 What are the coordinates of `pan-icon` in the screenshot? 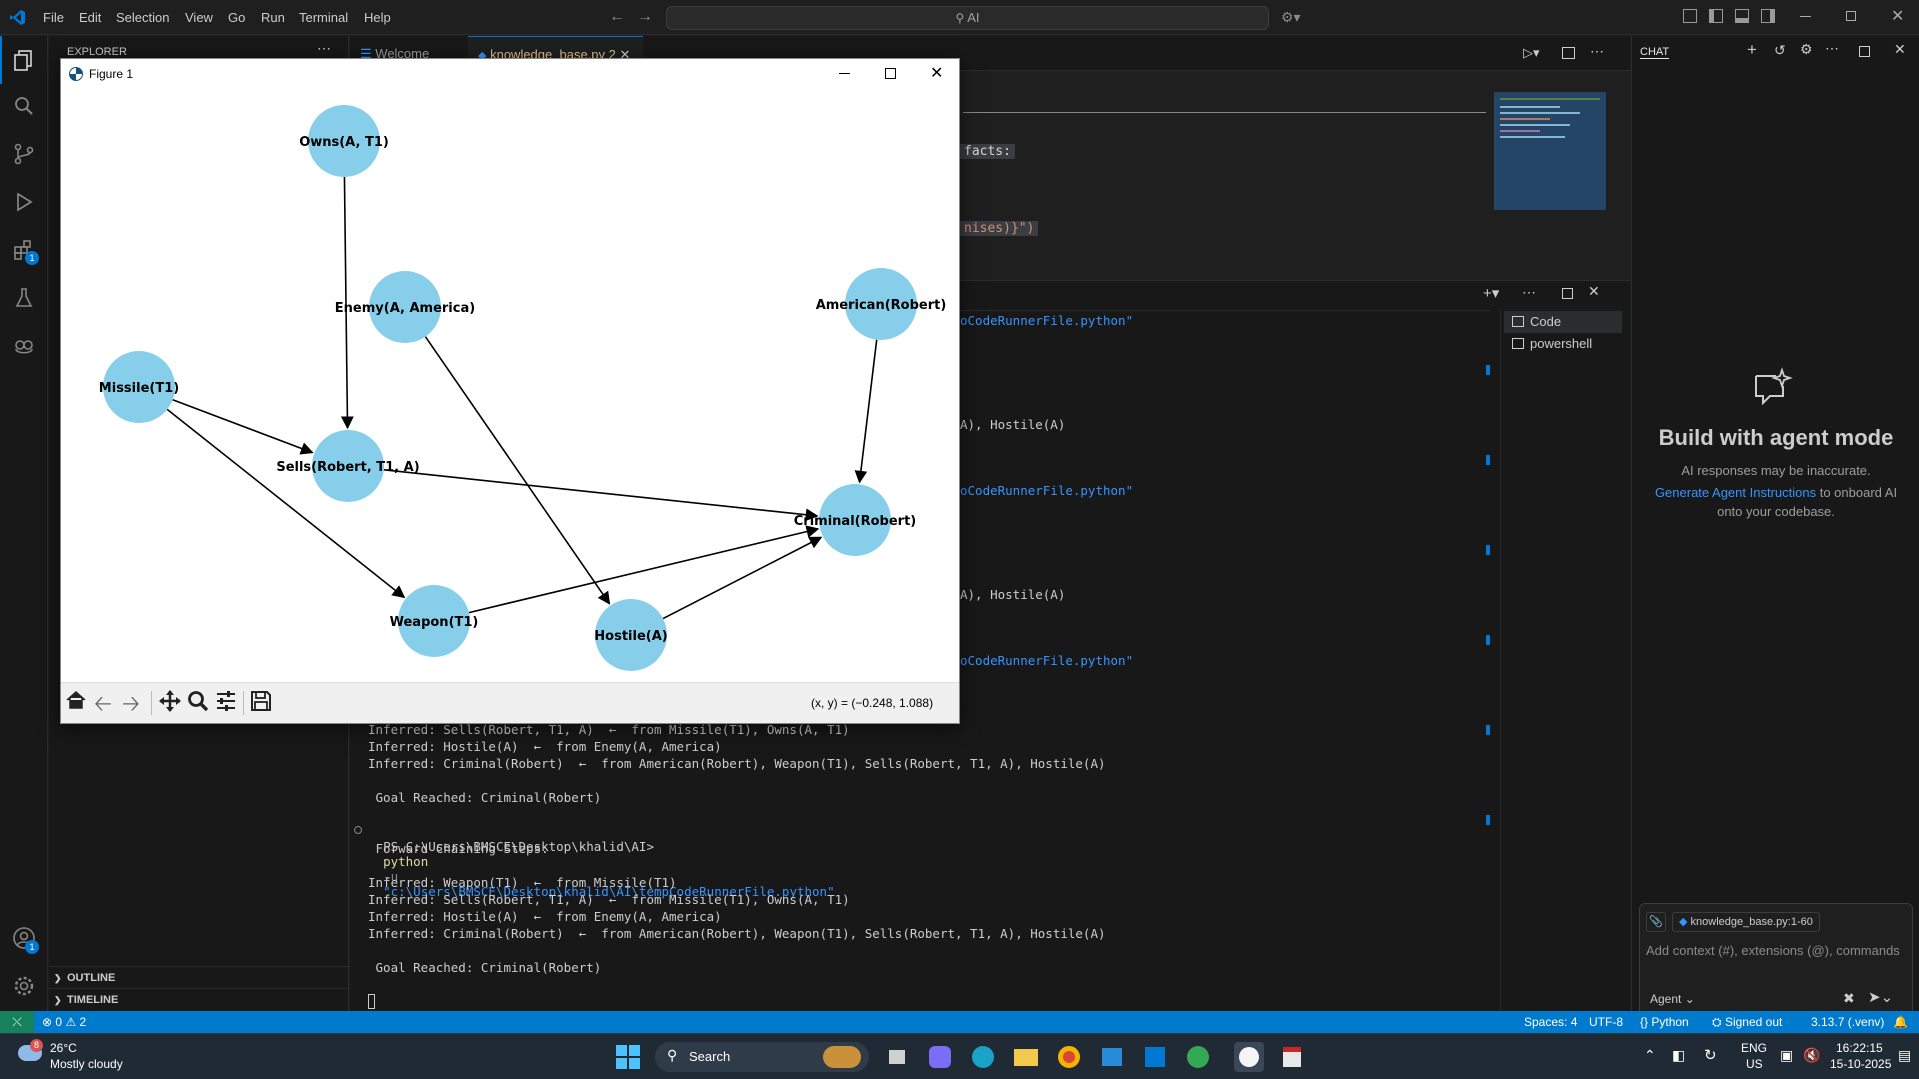 It's located at (170, 701).